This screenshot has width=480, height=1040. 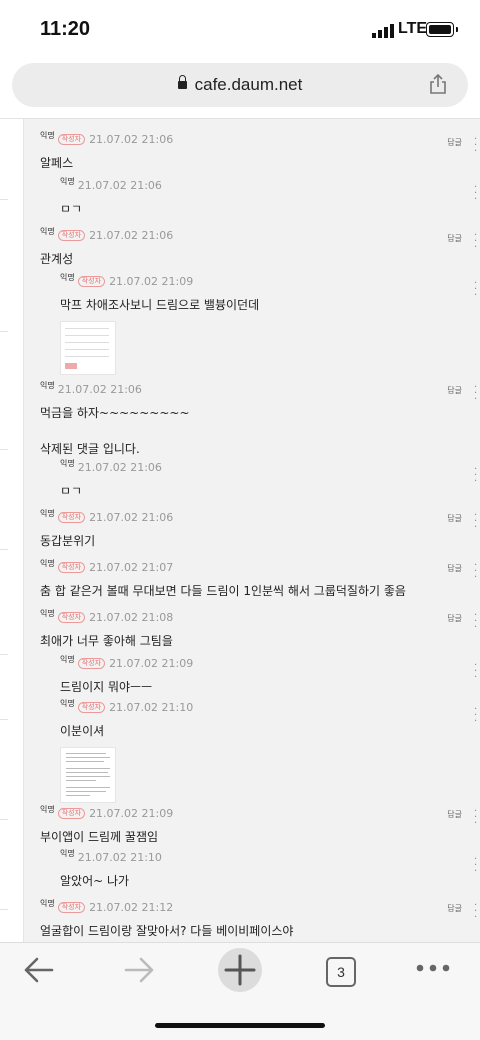 What do you see at coordinates (139, 970) in the screenshot?
I see `forward-icon` at bounding box center [139, 970].